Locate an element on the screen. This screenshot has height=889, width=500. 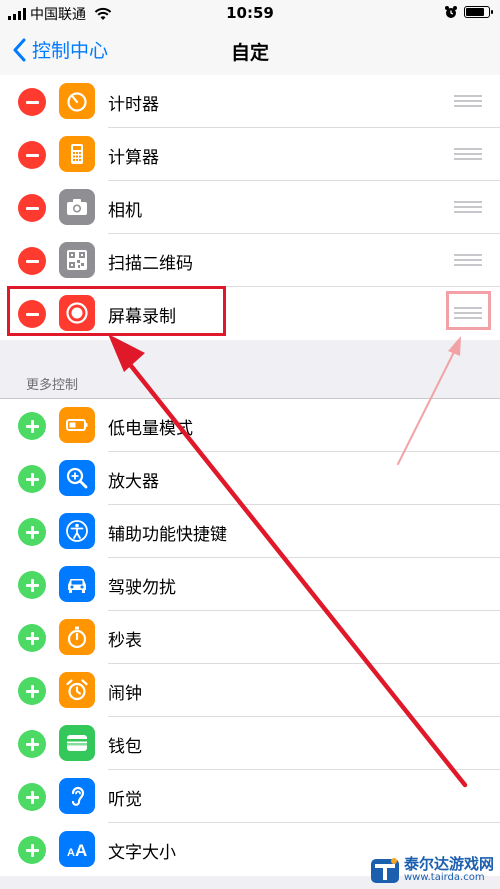
alarm-icon is located at coordinates (77, 690).